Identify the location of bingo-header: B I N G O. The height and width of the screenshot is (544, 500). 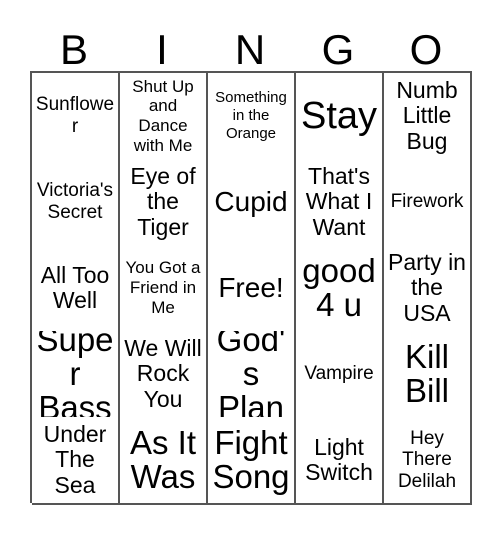
(250, 42).